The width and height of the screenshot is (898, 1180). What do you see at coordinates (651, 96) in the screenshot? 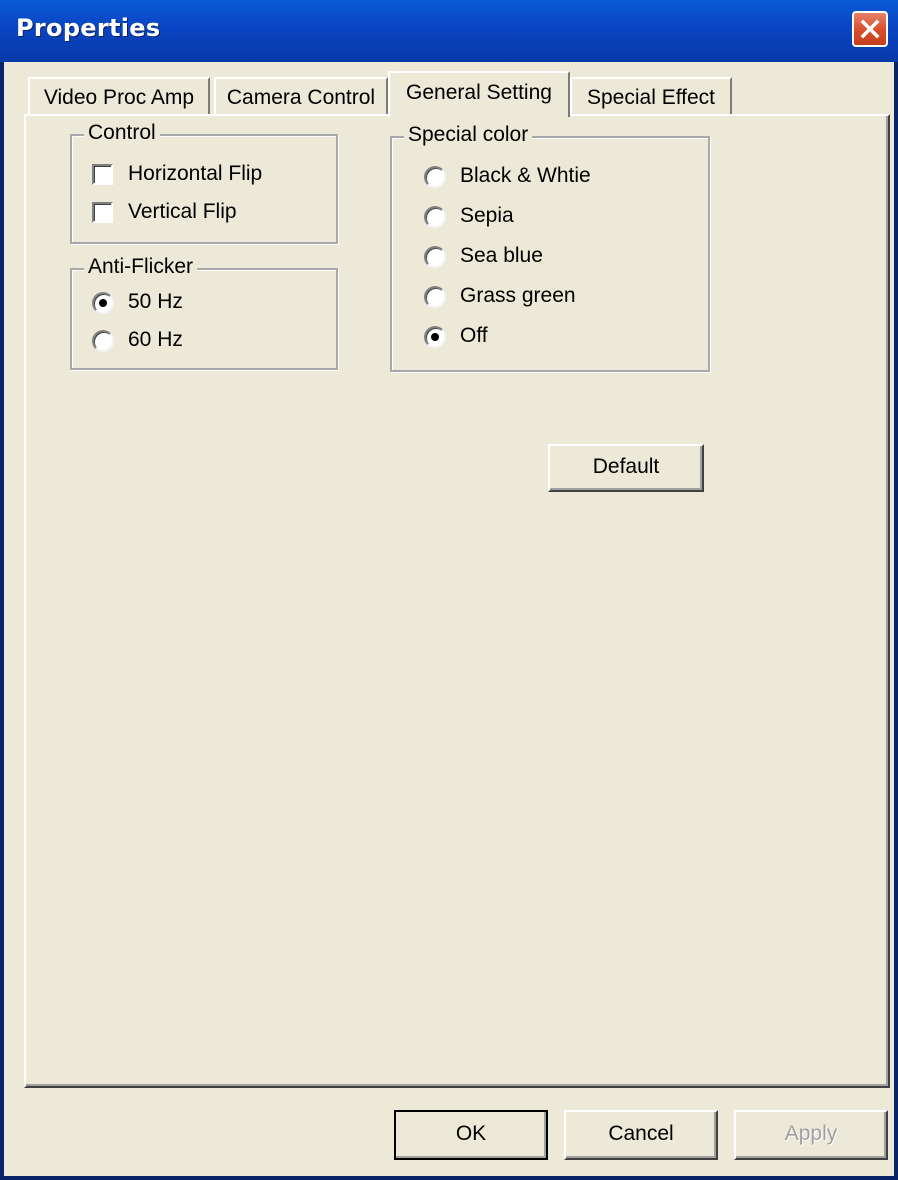
I see `tab-special-effect: Special Effect` at bounding box center [651, 96].